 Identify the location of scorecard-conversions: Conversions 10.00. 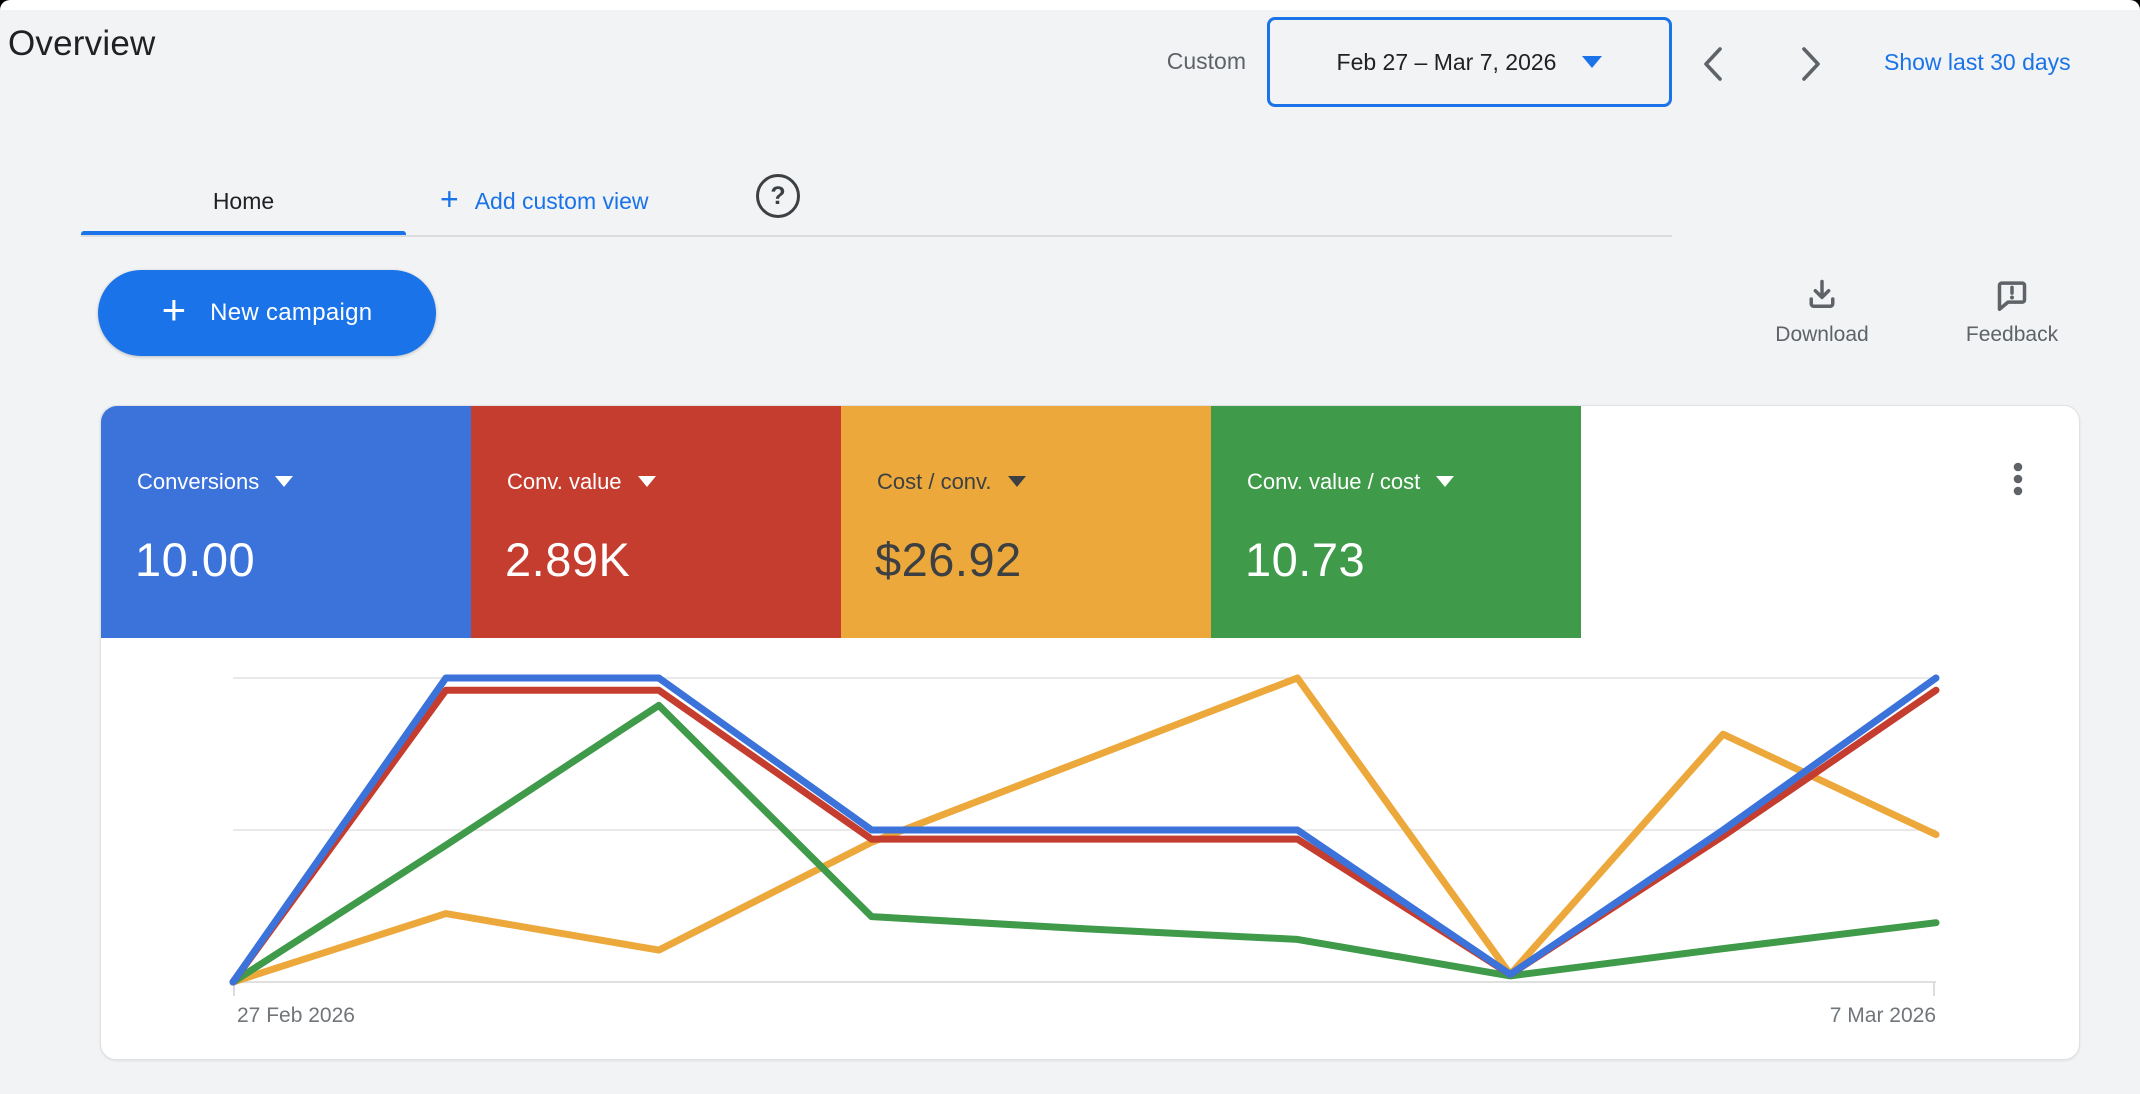
(286, 522).